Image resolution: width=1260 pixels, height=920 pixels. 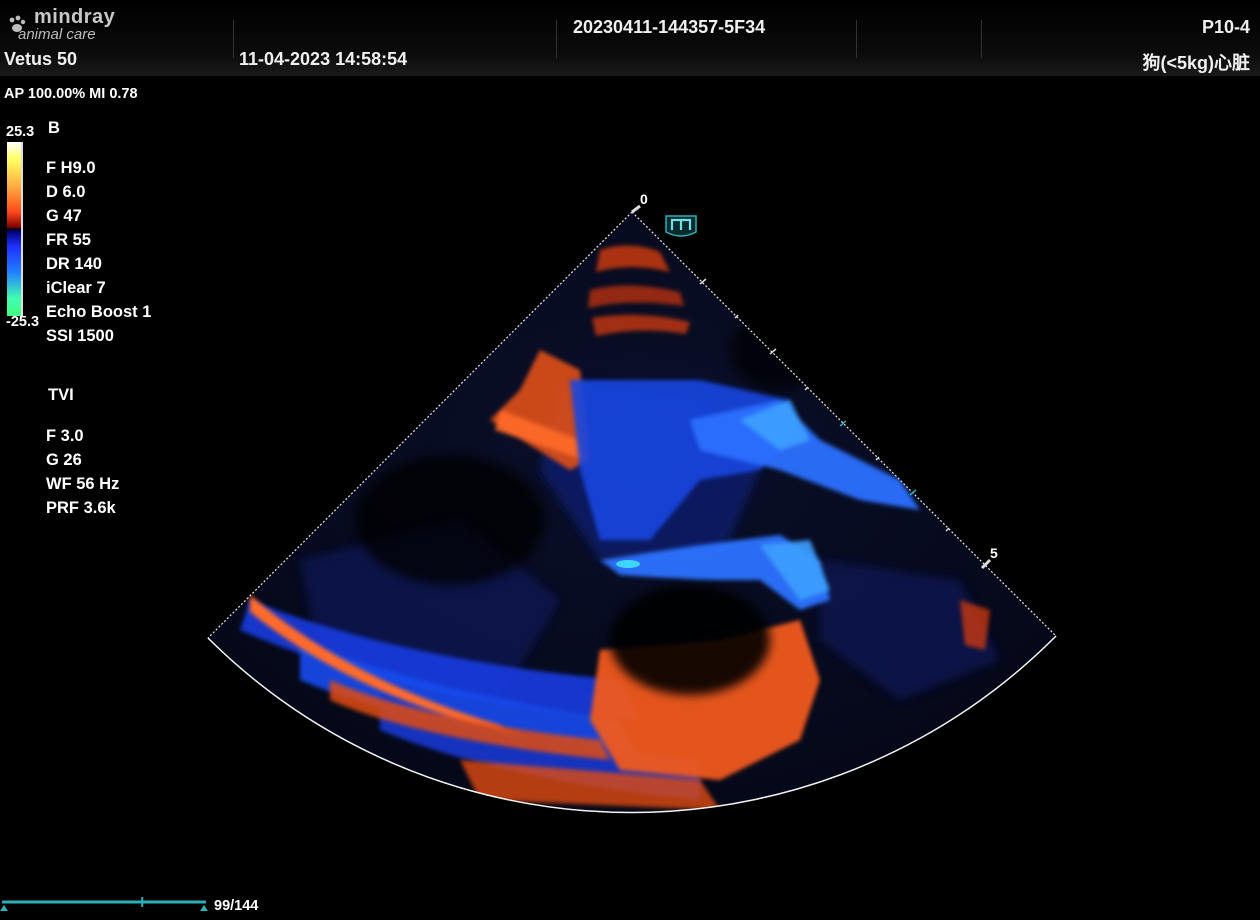 I want to click on cine-frame-counter: 99/144, so click(x=236, y=906).